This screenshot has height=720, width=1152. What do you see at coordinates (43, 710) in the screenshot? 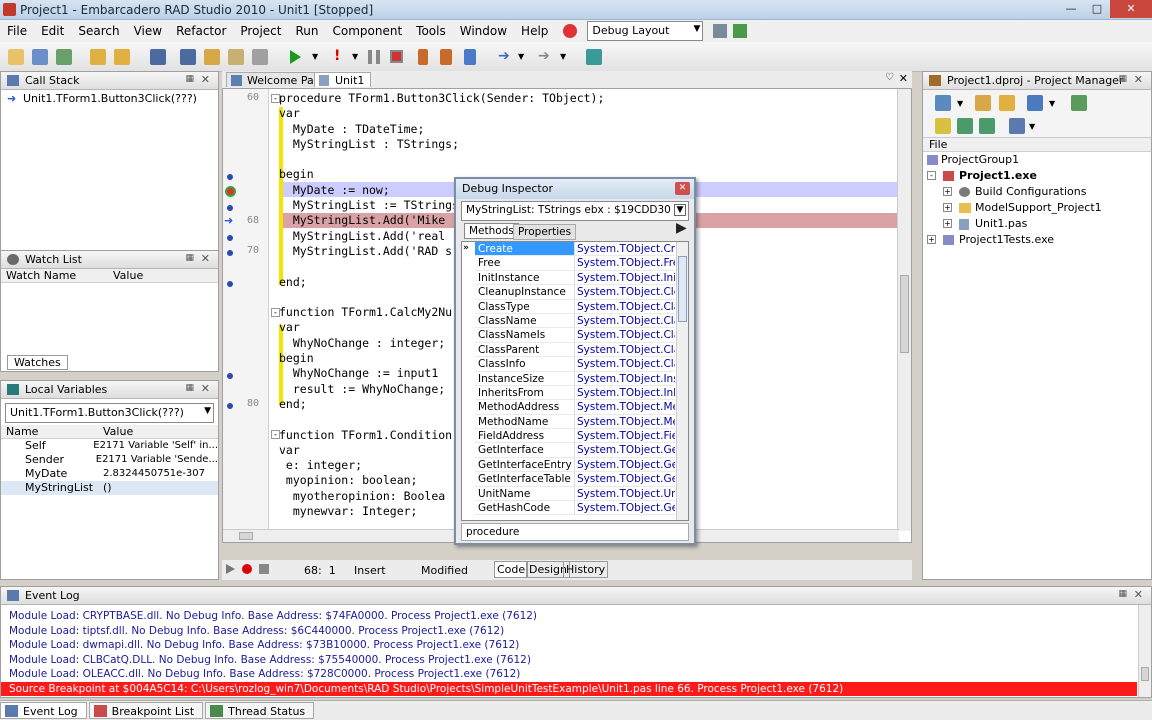
I see `tab-event-log: Event Log` at bounding box center [43, 710].